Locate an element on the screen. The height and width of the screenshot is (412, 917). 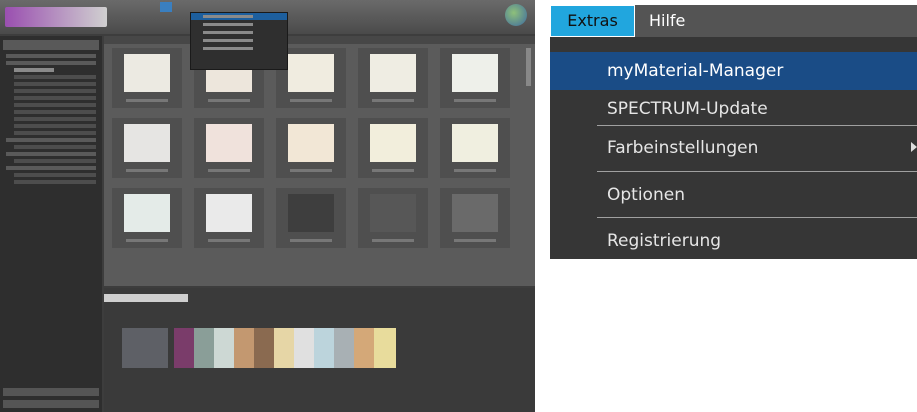
menu-item-label: SPECTRUM-Update is located at coordinates (687, 109).